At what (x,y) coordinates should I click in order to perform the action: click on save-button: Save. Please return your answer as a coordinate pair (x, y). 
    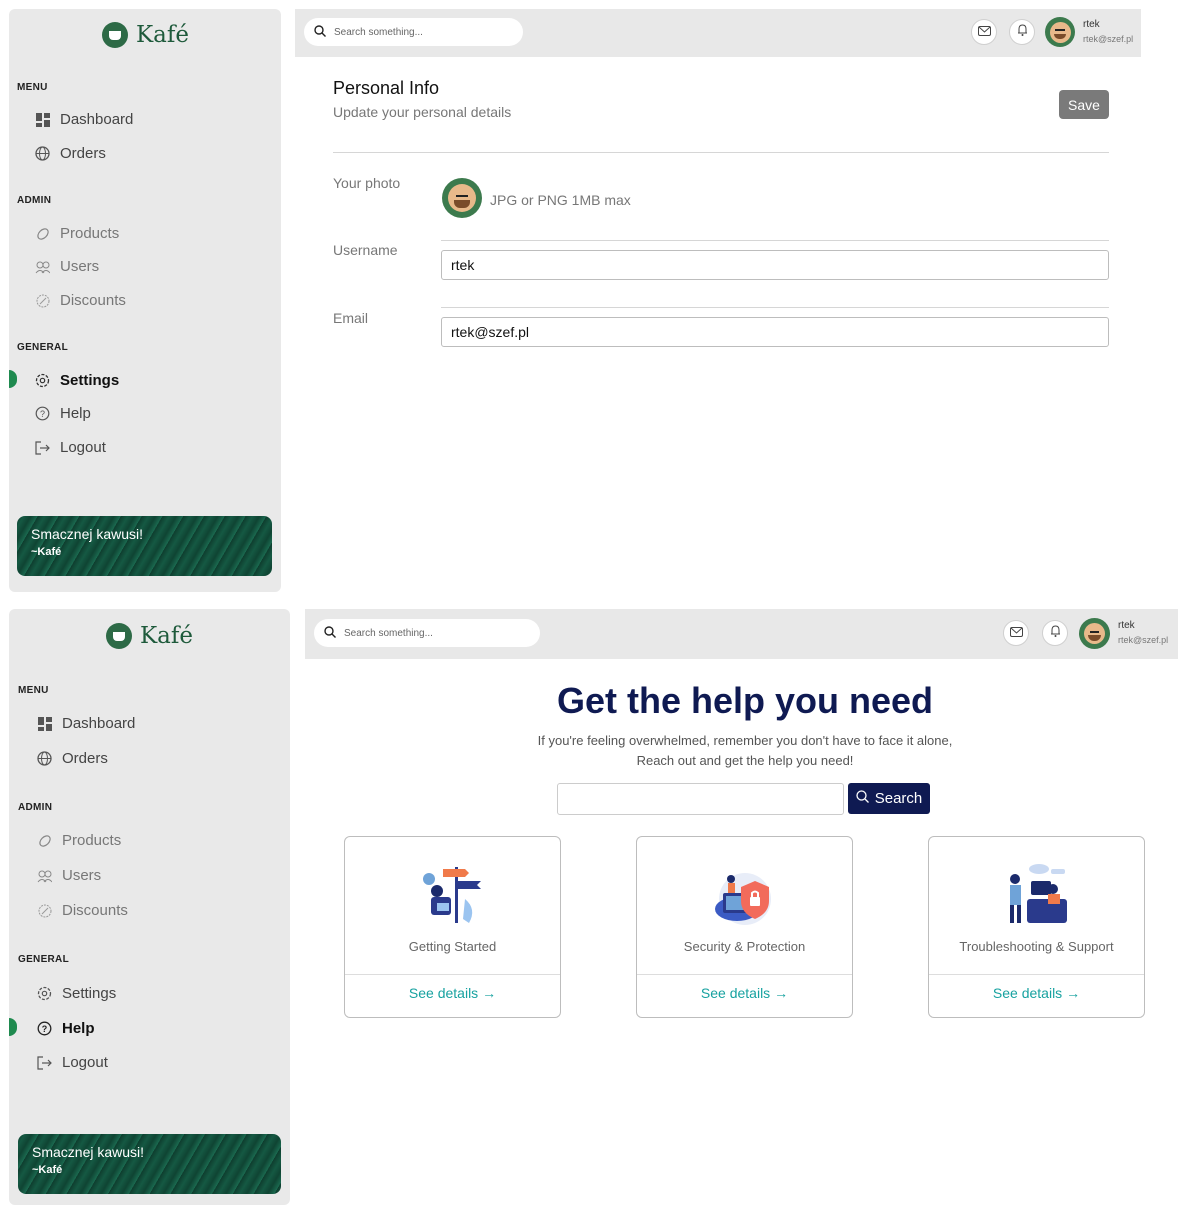
    Looking at the image, I should click on (1084, 104).